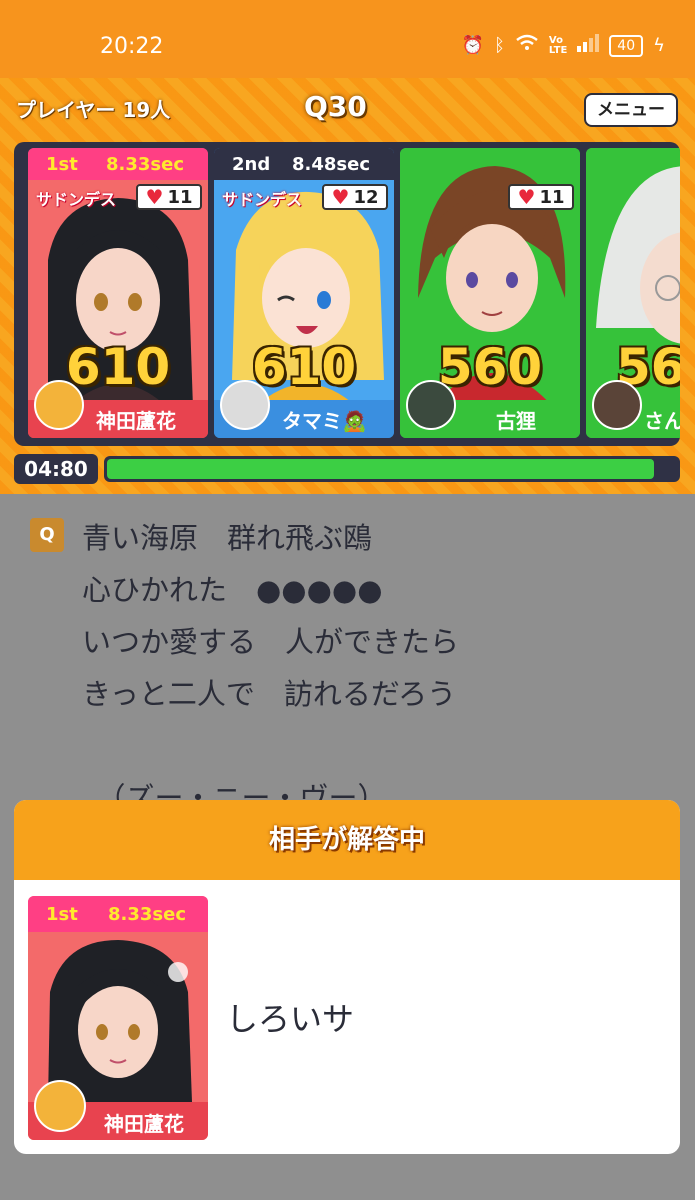  I want to click on player-name: タマミ🧟, so click(324, 420).